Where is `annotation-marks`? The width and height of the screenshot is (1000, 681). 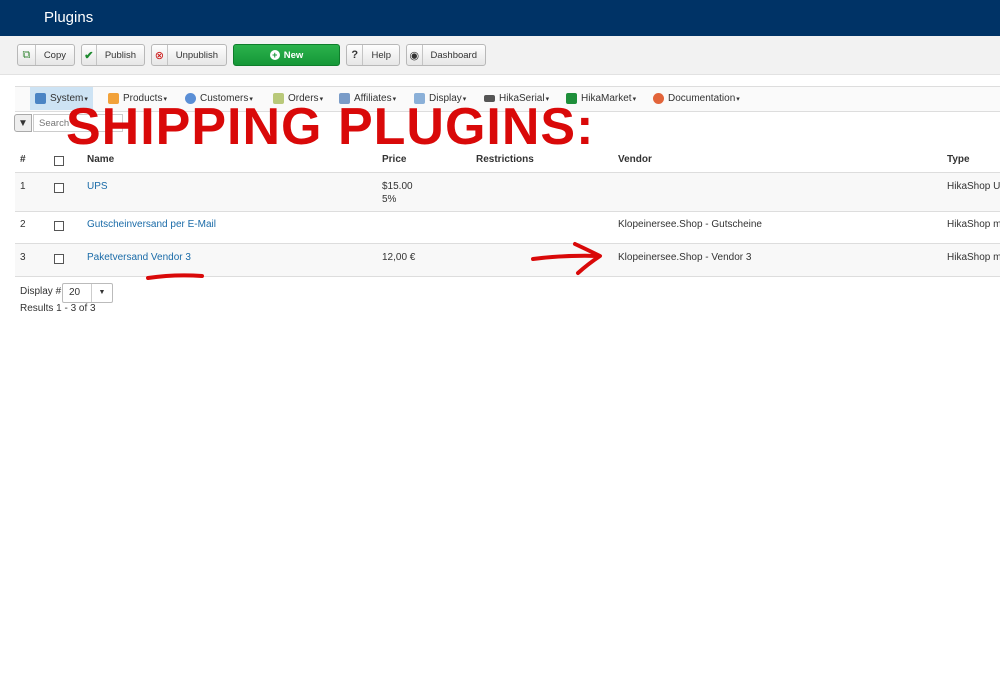
annotation-marks is located at coordinates (374, 261).